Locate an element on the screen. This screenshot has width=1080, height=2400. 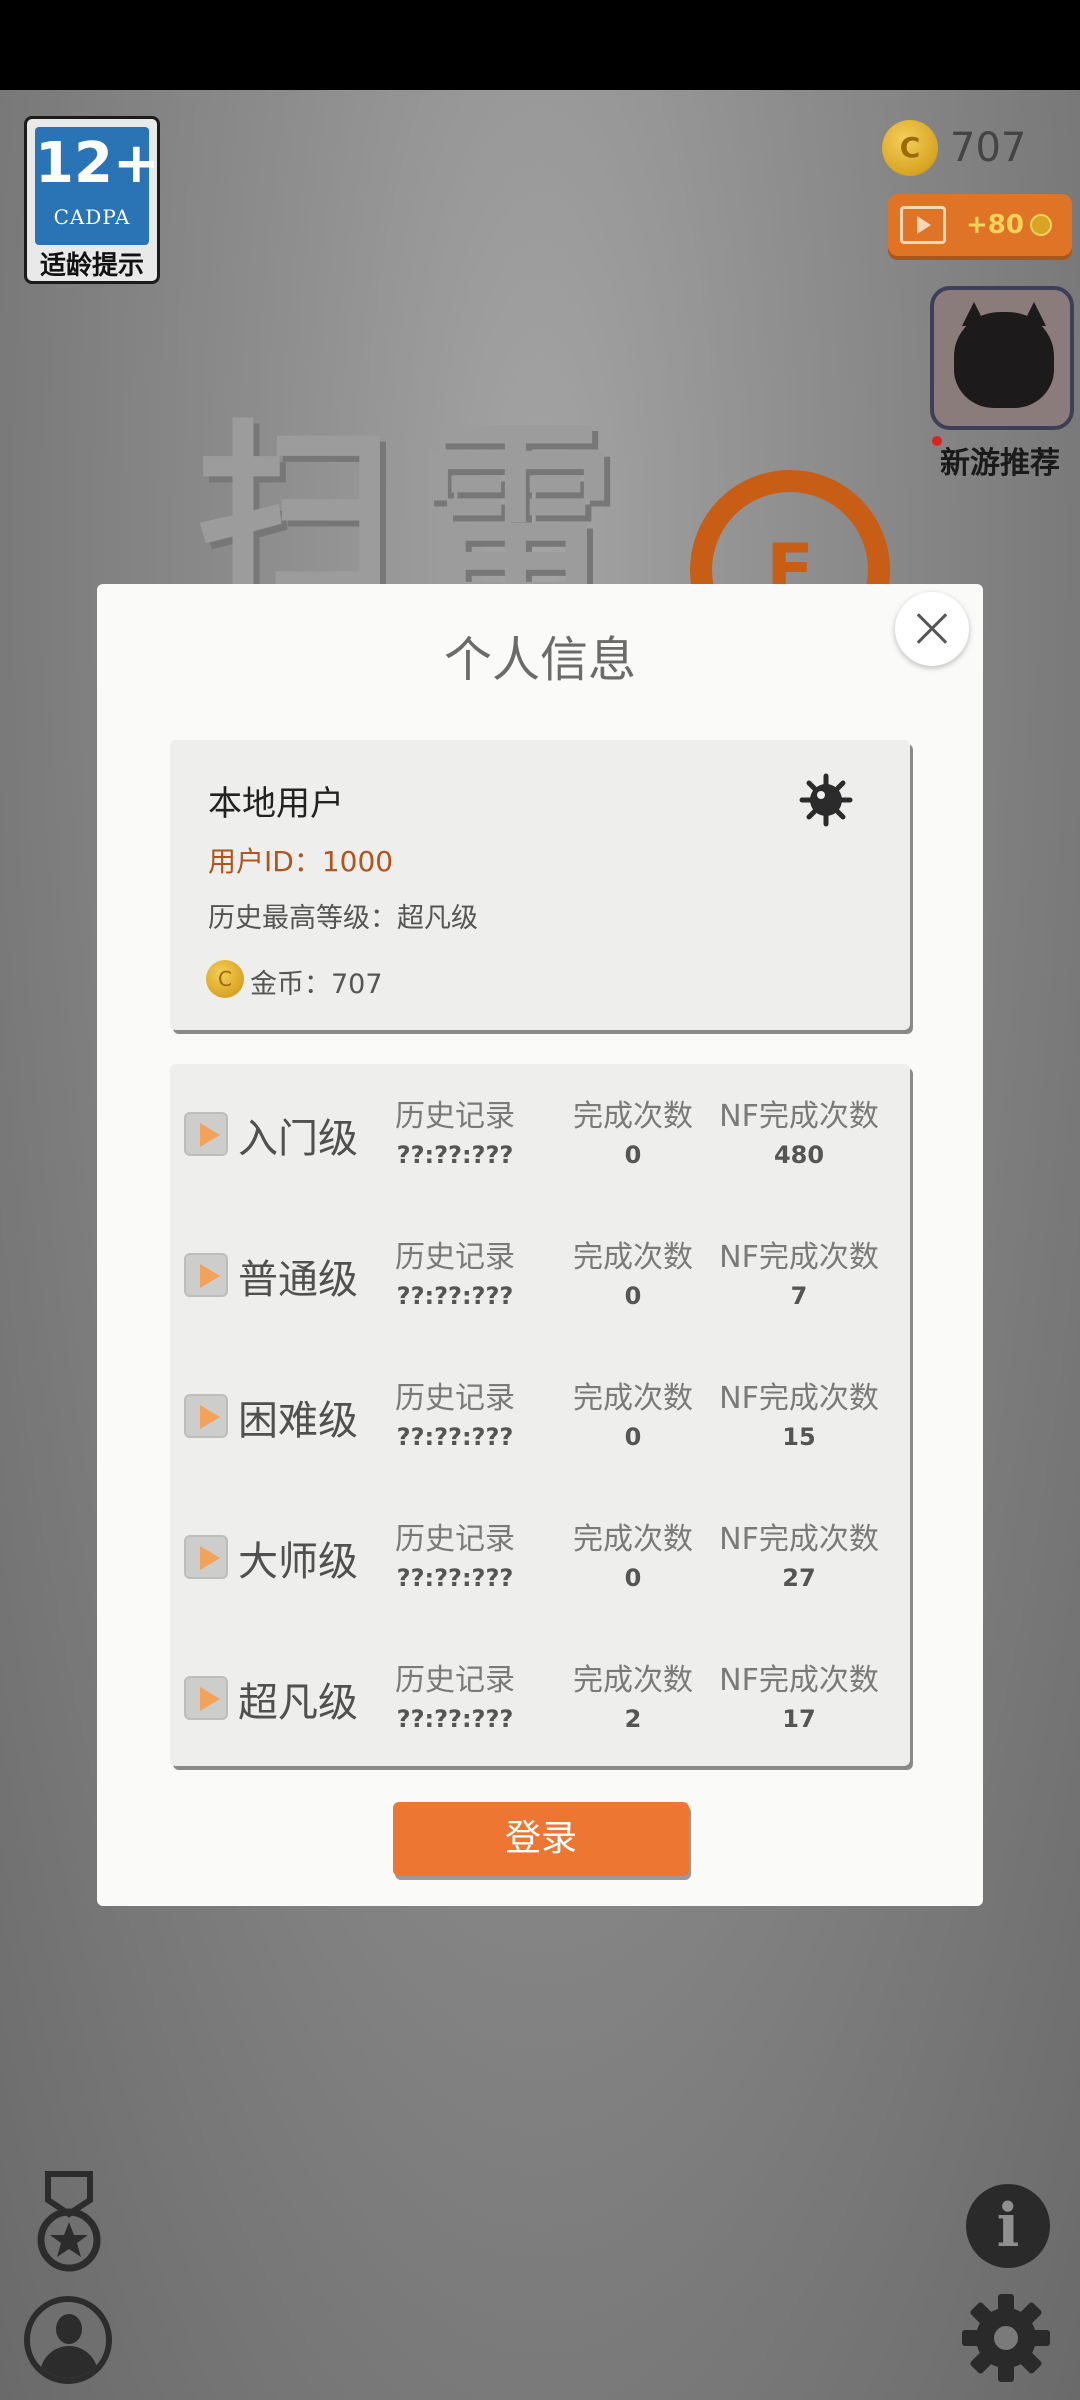
profile-icon is located at coordinates (68, 2340).